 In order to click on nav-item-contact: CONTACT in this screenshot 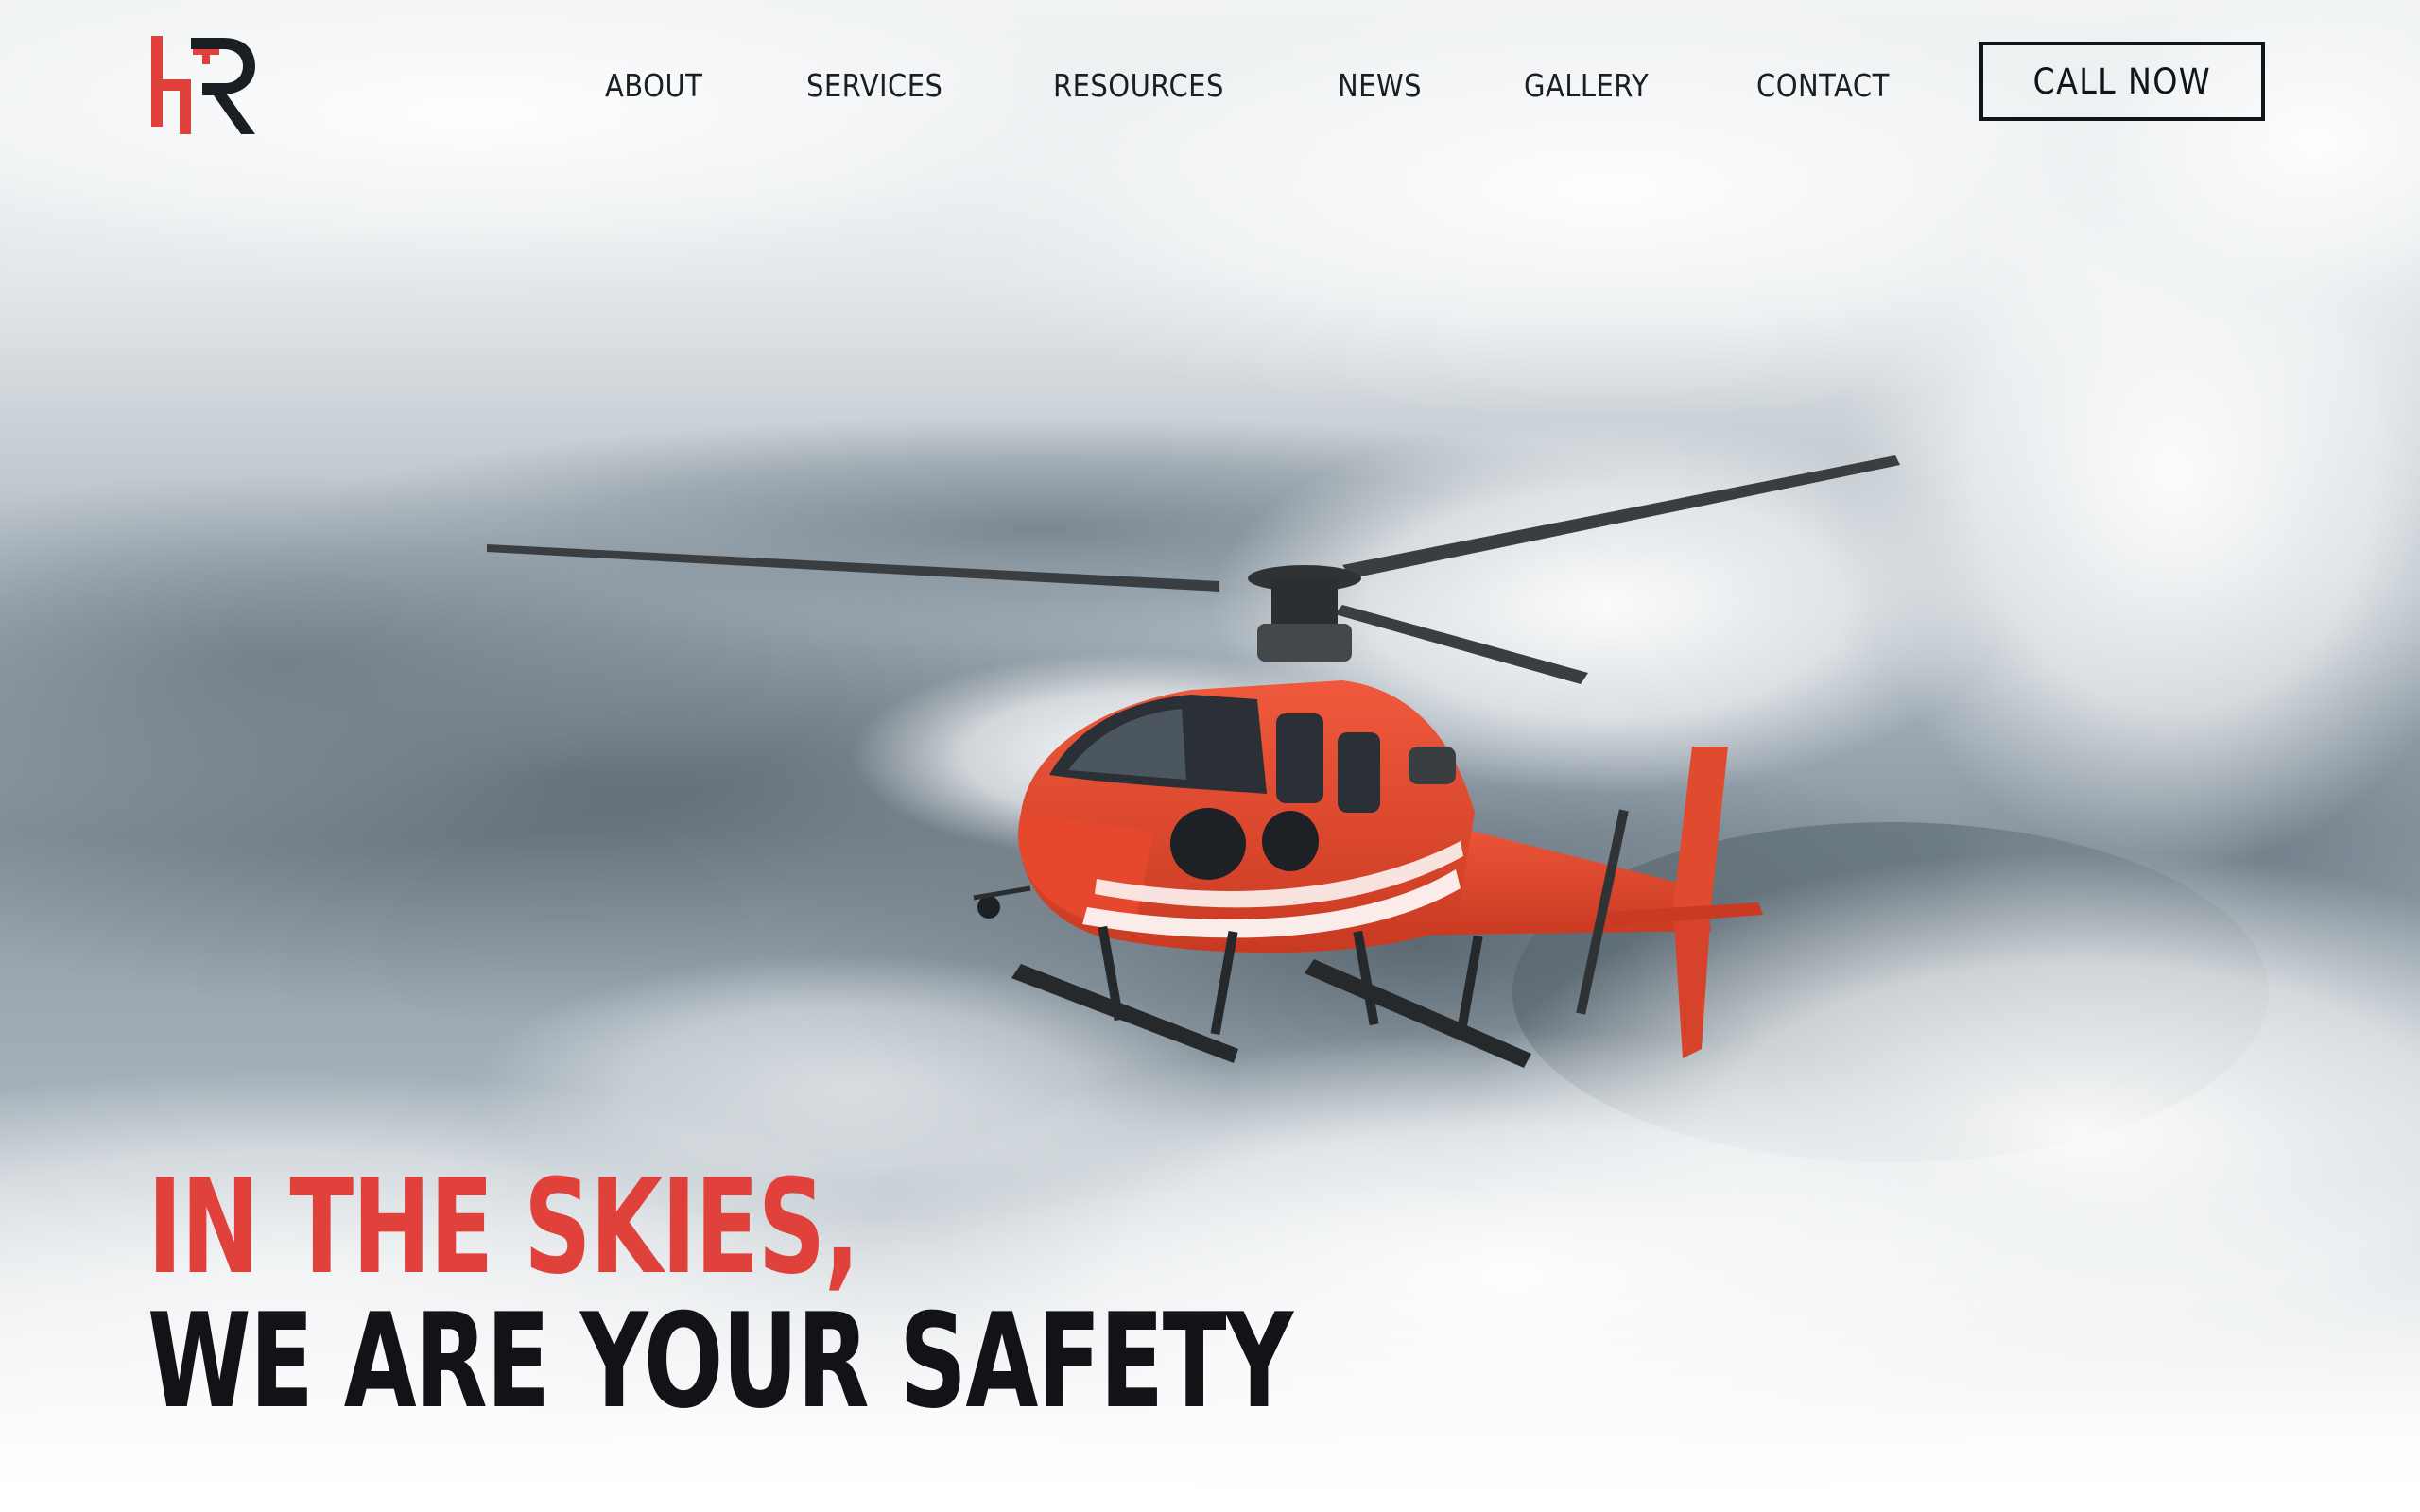, I will do `click(1823, 85)`.